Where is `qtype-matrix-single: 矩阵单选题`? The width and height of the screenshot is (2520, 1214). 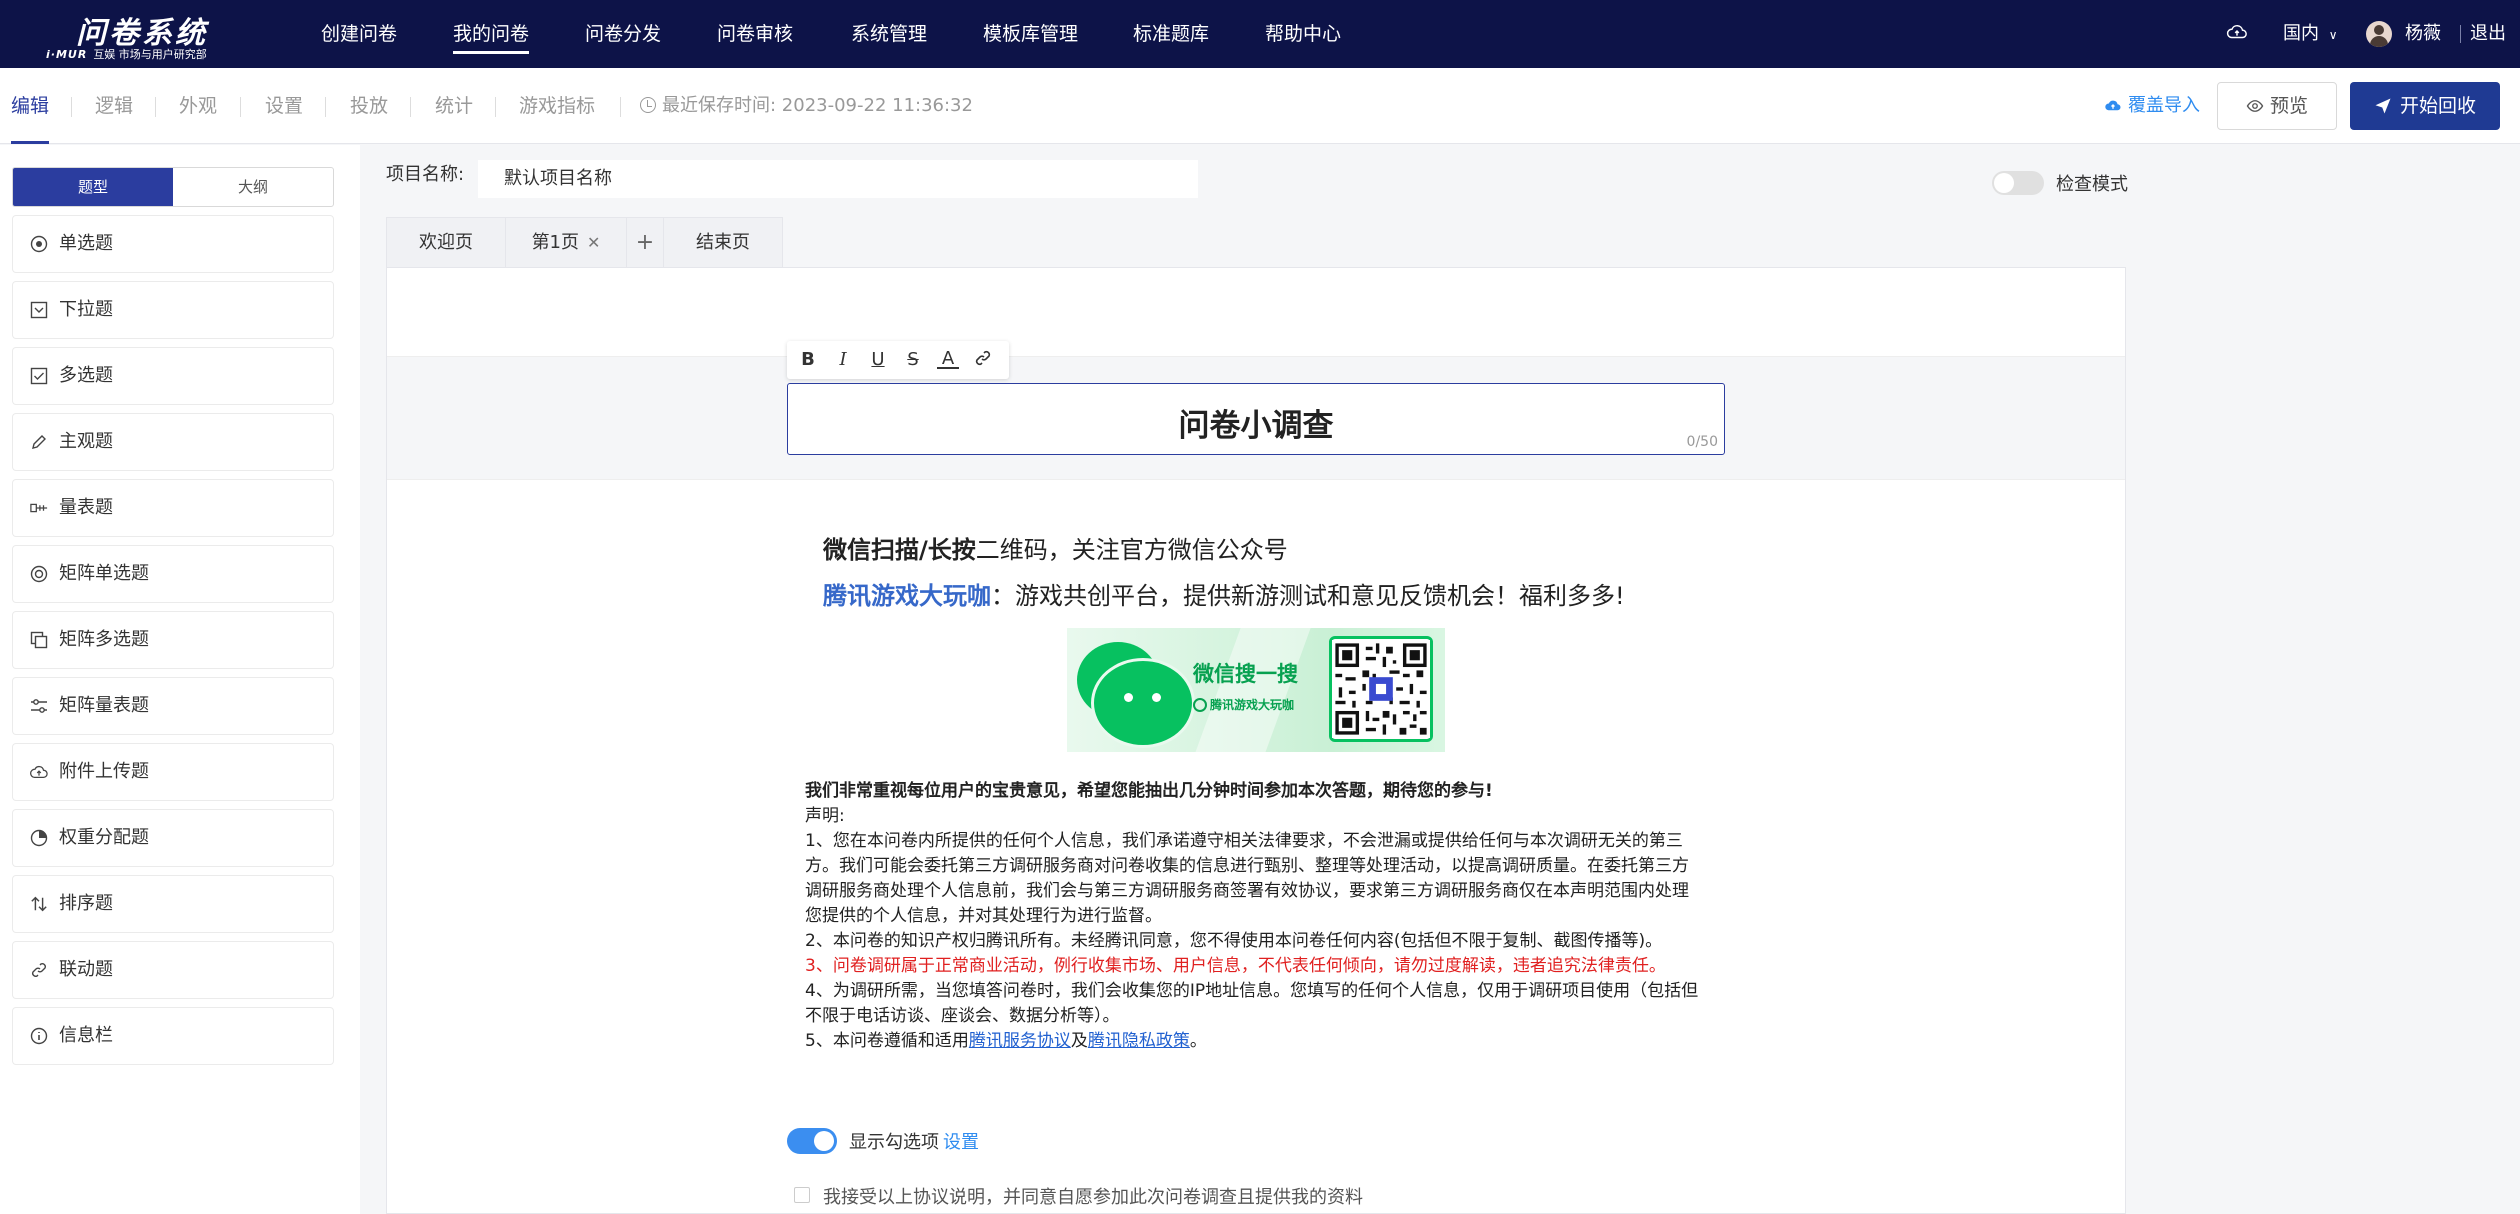 qtype-matrix-single: 矩阵单选题 is located at coordinates (173, 574).